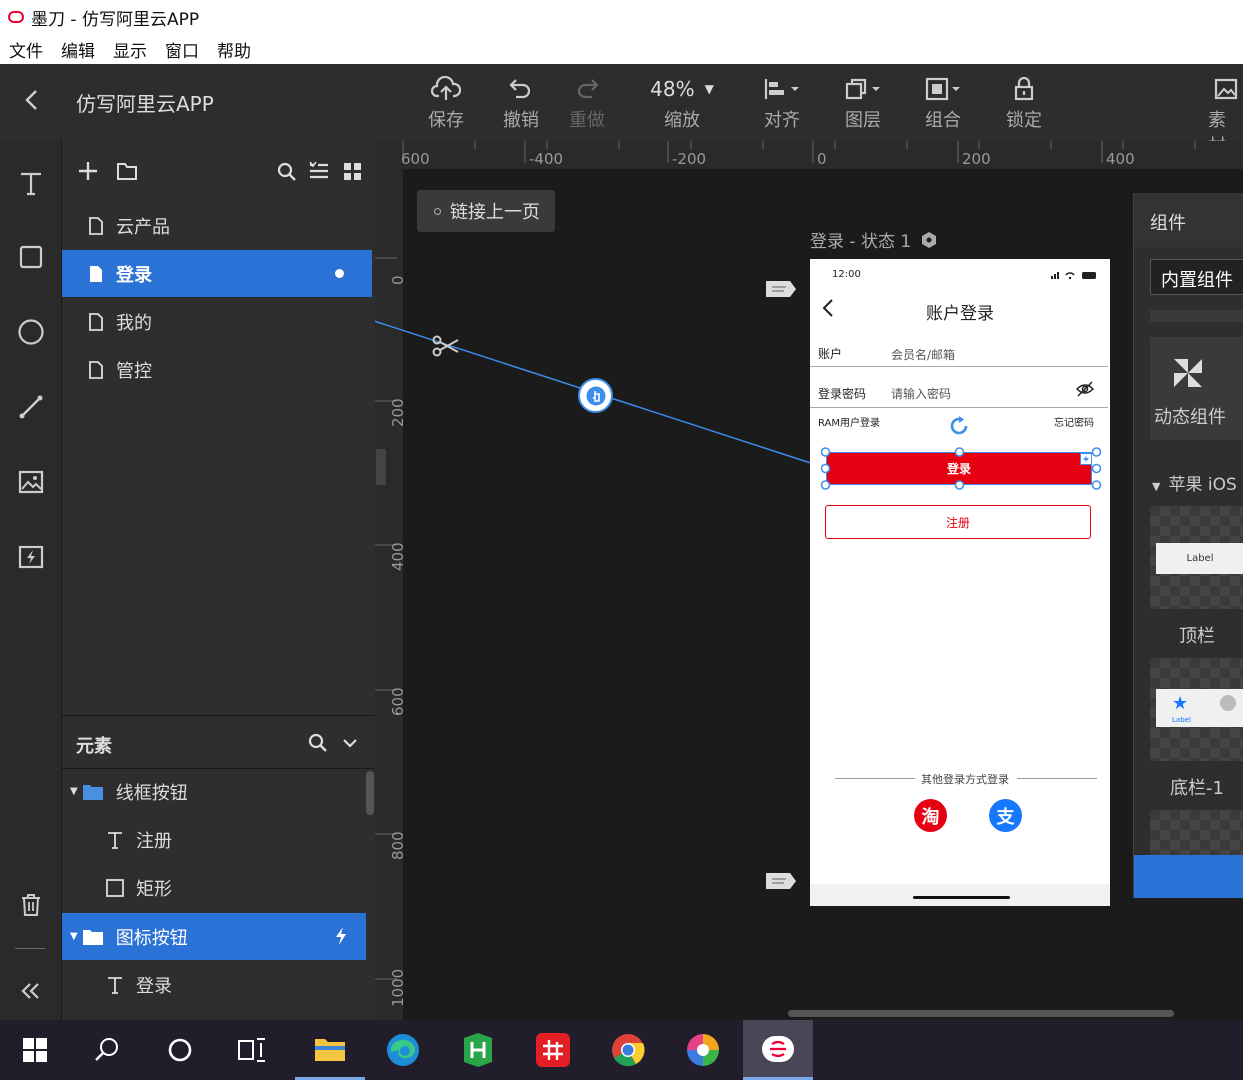 This screenshot has height=1080, width=1243. I want to click on text-tool-icon, so click(31, 183).